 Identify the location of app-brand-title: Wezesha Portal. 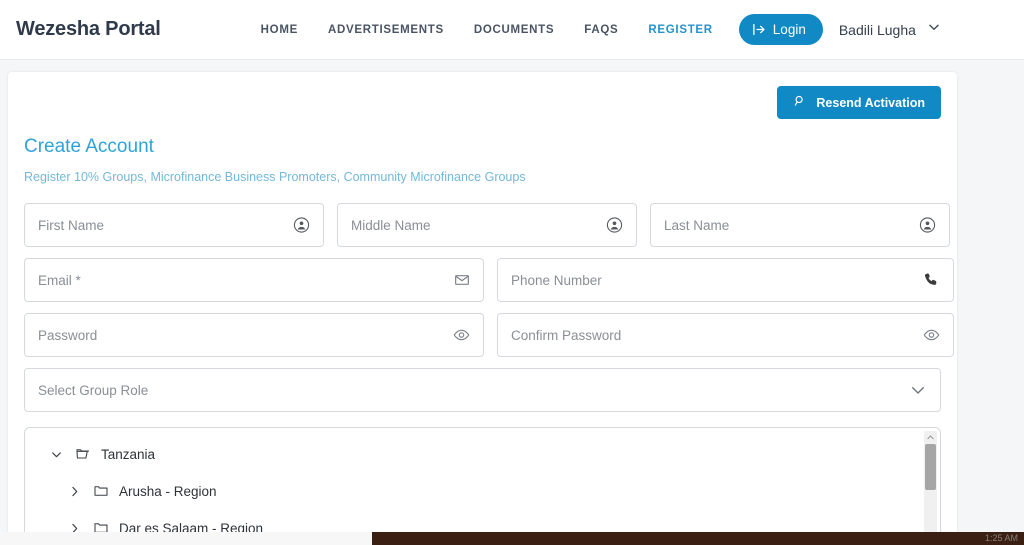
(88, 29).